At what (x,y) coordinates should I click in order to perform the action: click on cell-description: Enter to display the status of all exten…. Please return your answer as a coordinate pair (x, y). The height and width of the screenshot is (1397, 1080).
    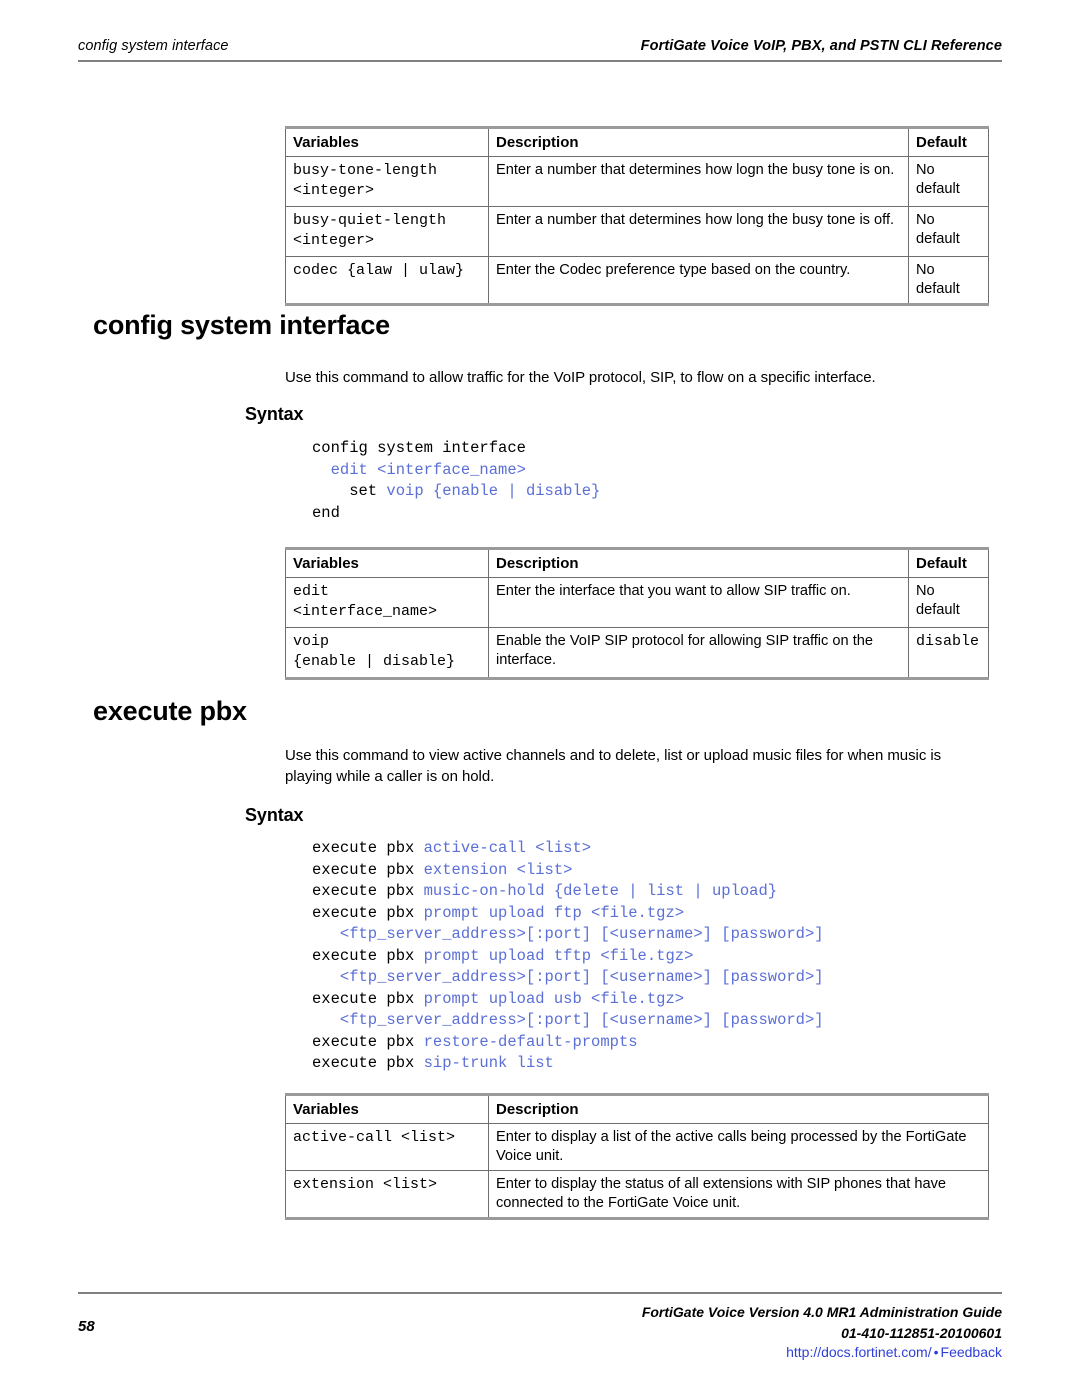
    Looking at the image, I should click on (738, 1195).